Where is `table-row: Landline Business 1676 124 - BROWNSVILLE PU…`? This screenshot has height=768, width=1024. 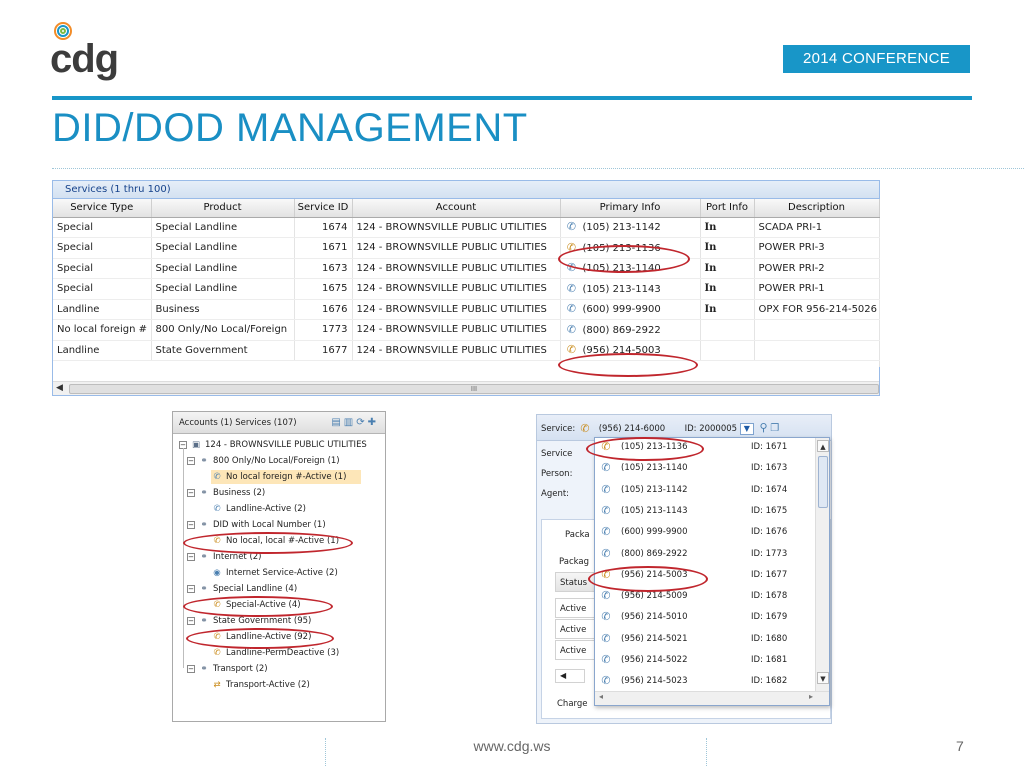 table-row: Landline Business 1676 124 - BROWNSVILLE PU… is located at coordinates (466, 309).